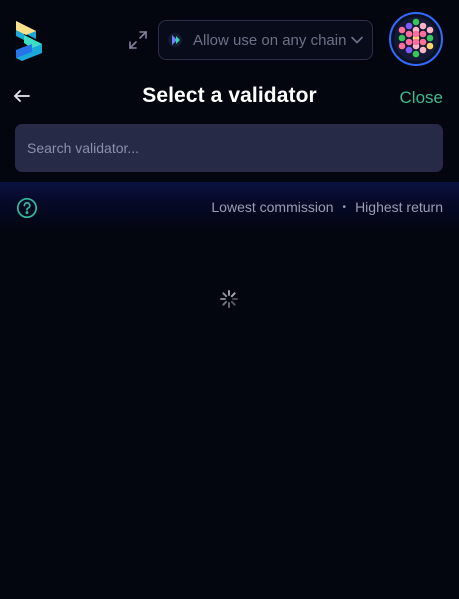 The image size is (459, 599). I want to click on sort-options: Lowest commission • Highest return, so click(327, 207).